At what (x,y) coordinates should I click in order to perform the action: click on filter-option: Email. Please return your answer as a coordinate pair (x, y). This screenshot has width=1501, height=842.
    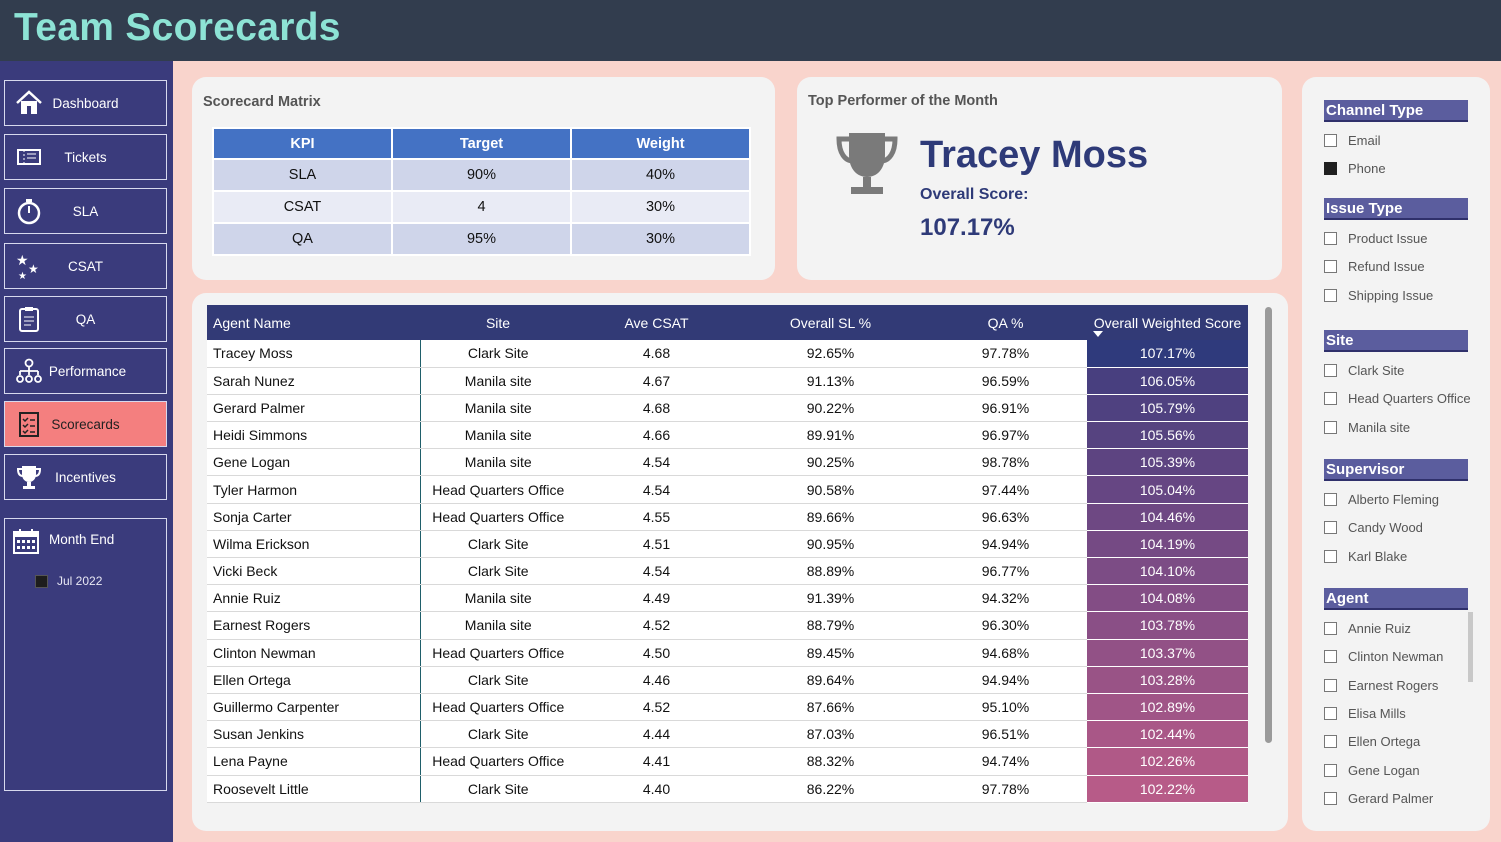
    Looking at the image, I should click on (1352, 140).